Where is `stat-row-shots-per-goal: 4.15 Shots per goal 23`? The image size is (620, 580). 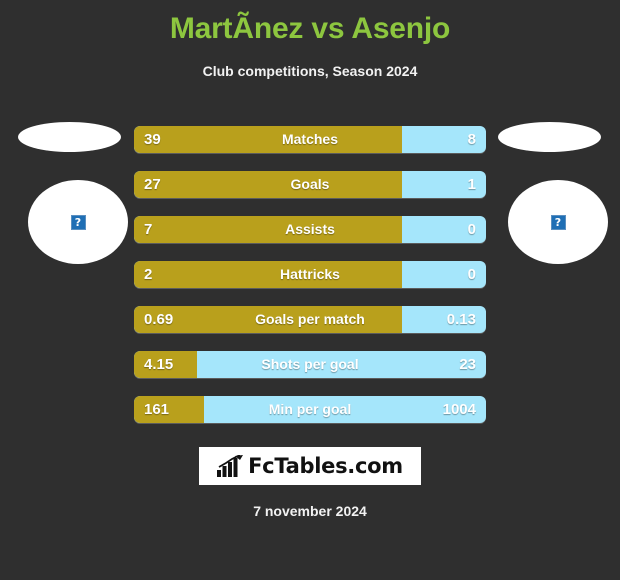
stat-row-shots-per-goal: 4.15 Shots per goal 23 is located at coordinates (310, 364).